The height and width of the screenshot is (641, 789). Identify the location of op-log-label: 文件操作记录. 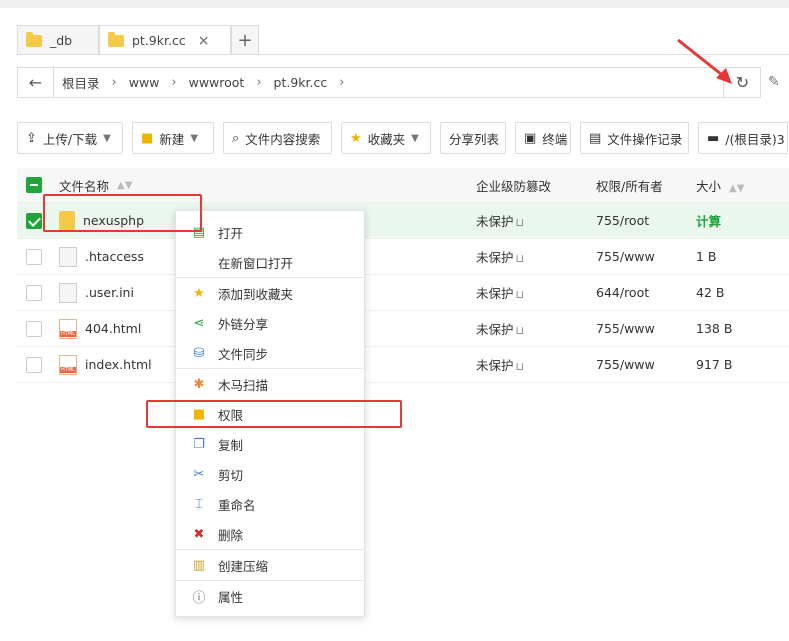
(645, 139).